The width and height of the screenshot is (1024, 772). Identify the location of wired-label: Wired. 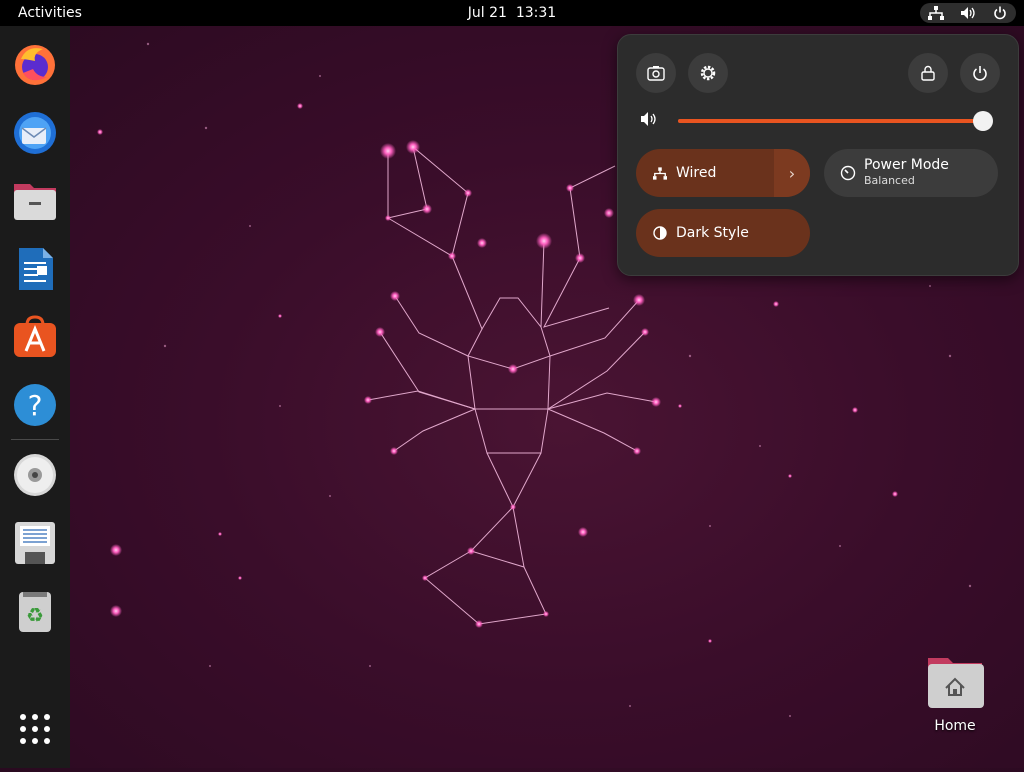
(696, 173).